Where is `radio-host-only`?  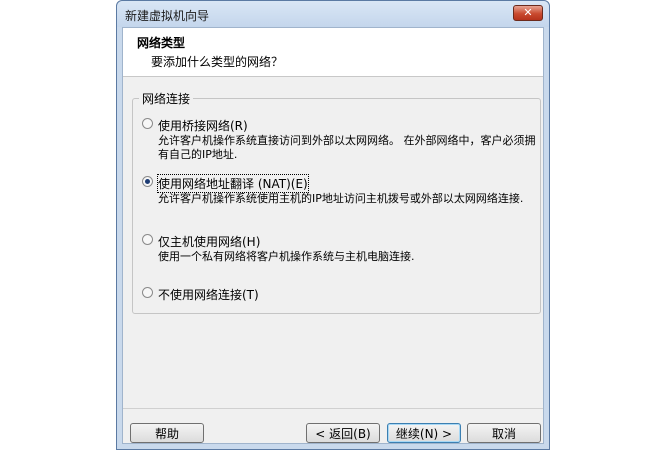 radio-host-only is located at coordinates (147, 239).